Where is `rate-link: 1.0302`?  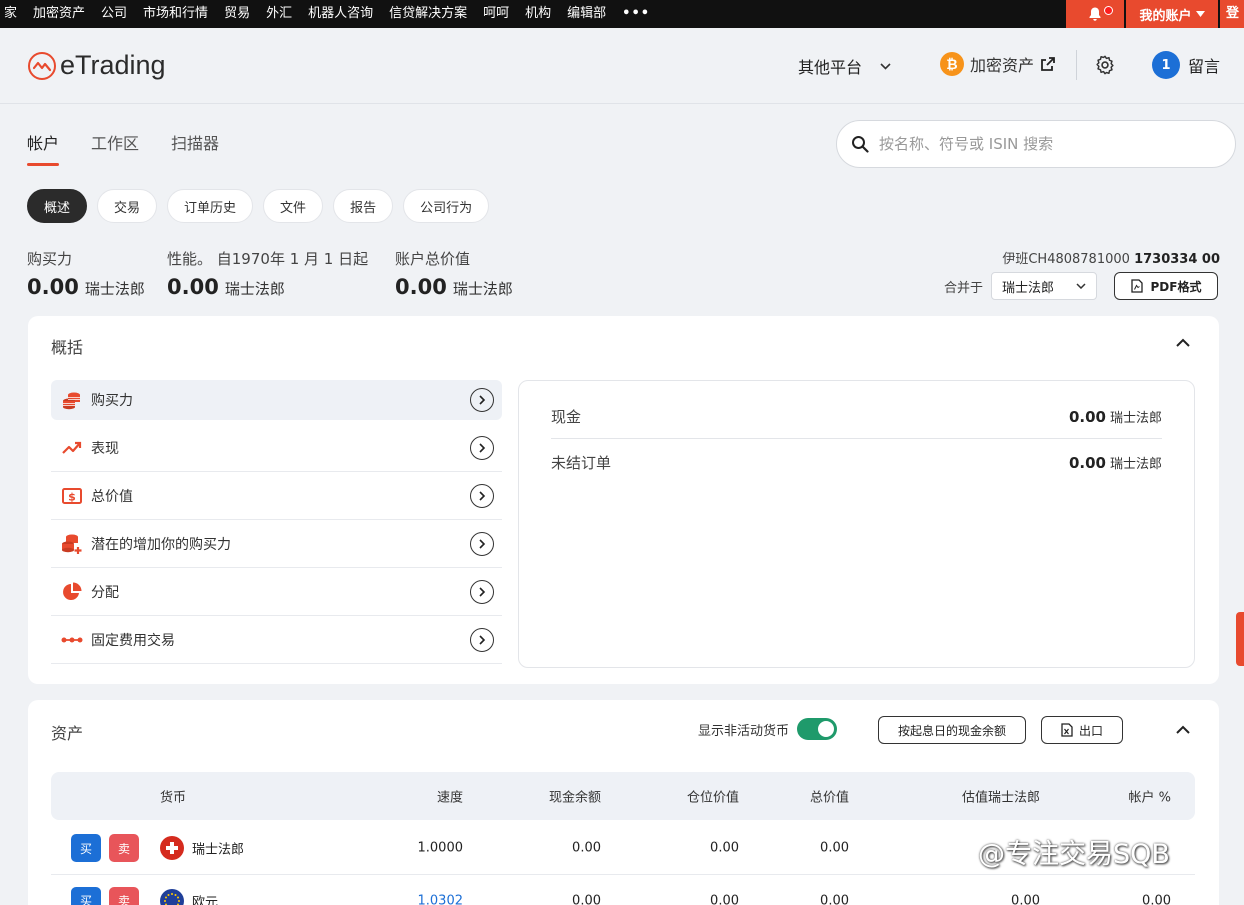
rate-link: 1.0302 is located at coordinates (441, 899).